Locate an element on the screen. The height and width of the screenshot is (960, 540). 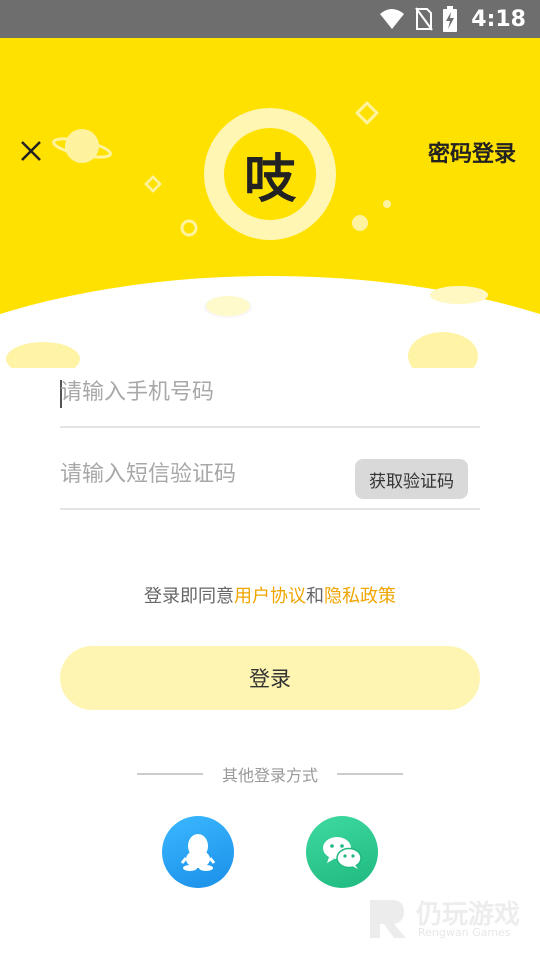
password-login-link: 密码登录 is located at coordinates (472, 152).